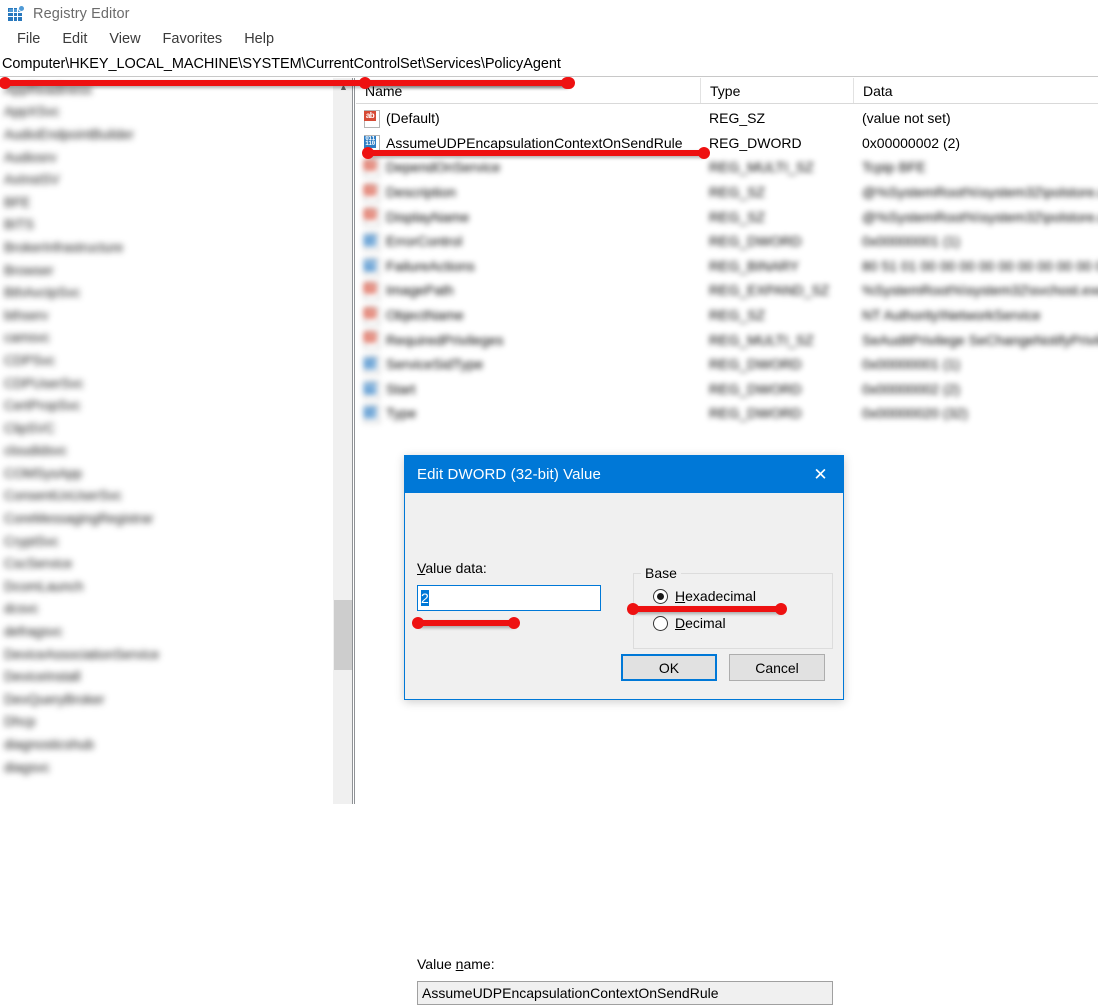 The image size is (1098, 1005). Describe the element at coordinates (776, 90) in the screenshot. I see `column-header-type: Type` at that location.